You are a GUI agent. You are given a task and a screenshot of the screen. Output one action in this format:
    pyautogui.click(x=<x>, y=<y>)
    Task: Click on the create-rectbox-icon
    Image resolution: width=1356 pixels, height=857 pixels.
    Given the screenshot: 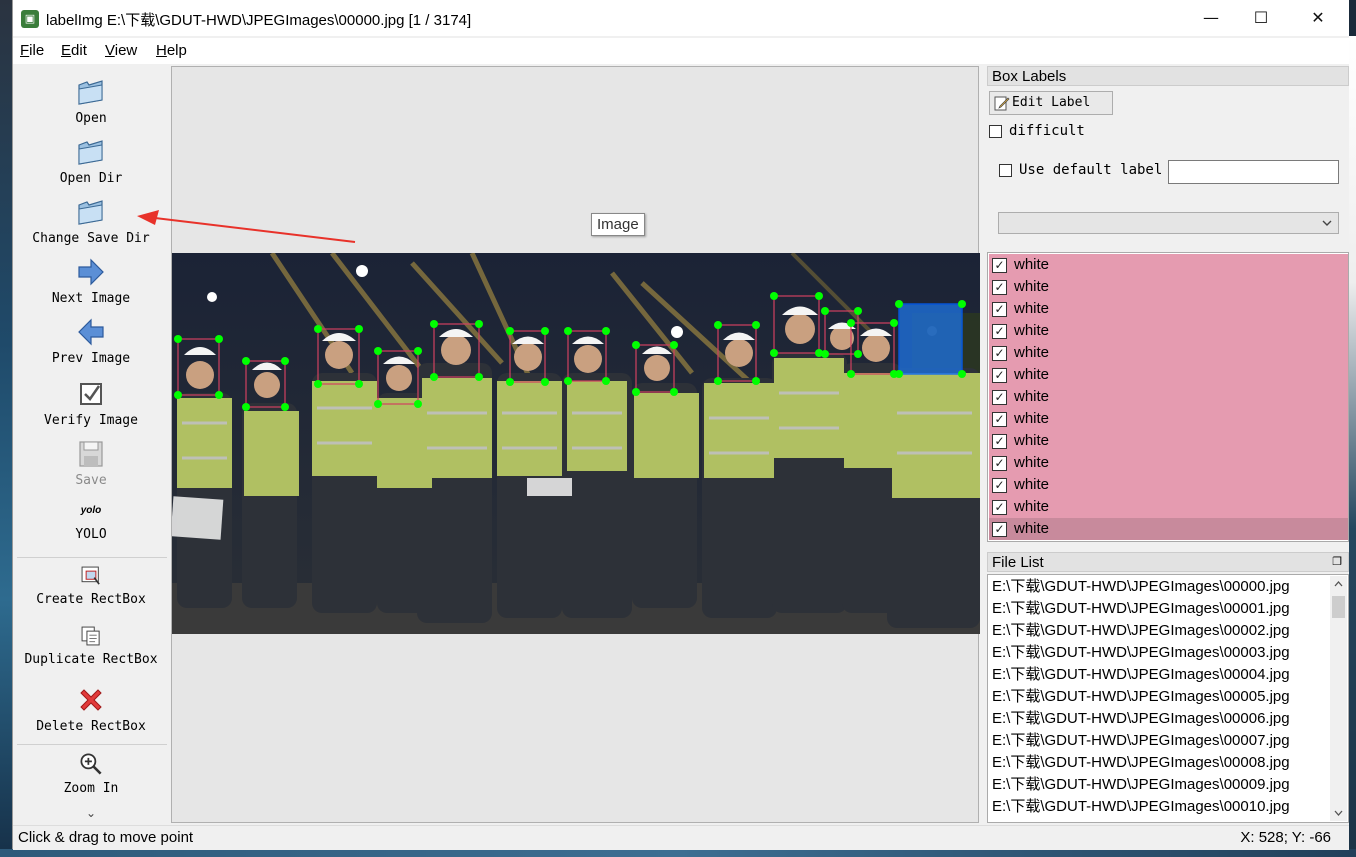 What is the action you would take?
    pyautogui.click(x=90, y=575)
    